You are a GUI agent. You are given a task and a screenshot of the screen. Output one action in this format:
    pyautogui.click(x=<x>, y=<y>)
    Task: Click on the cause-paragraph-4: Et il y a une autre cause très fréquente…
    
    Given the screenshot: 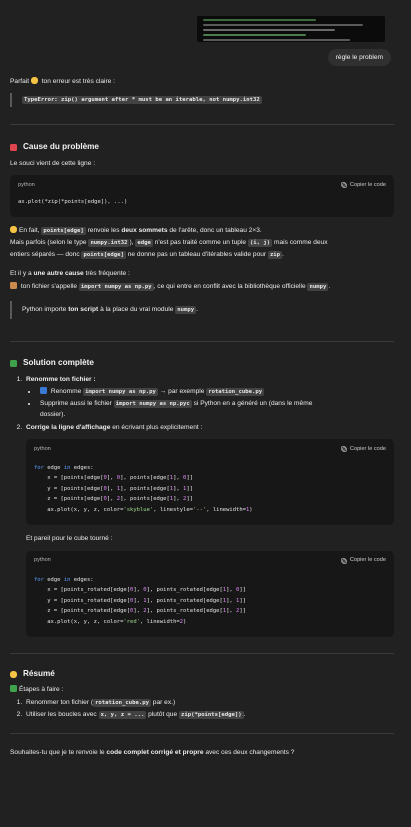 What is the action you would take?
    pyautogui.click(x=70, y=273)
    